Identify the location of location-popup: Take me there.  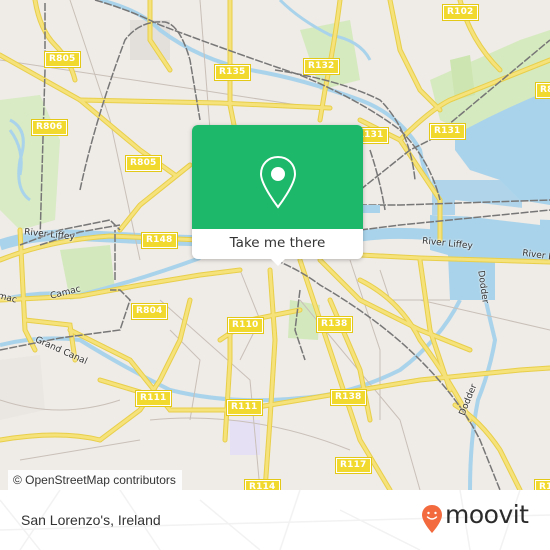
(277, 195).